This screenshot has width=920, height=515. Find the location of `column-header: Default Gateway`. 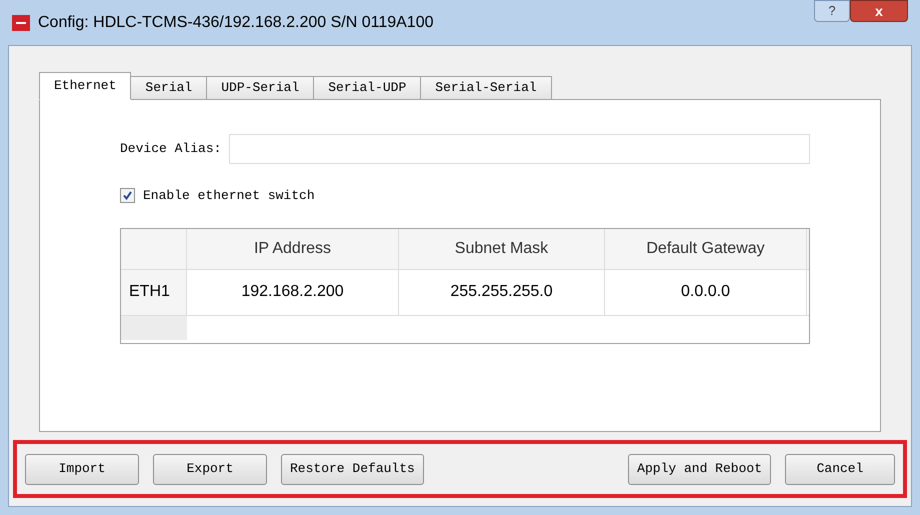

column-header: Default Gateway is located at coordinates (706, 248).